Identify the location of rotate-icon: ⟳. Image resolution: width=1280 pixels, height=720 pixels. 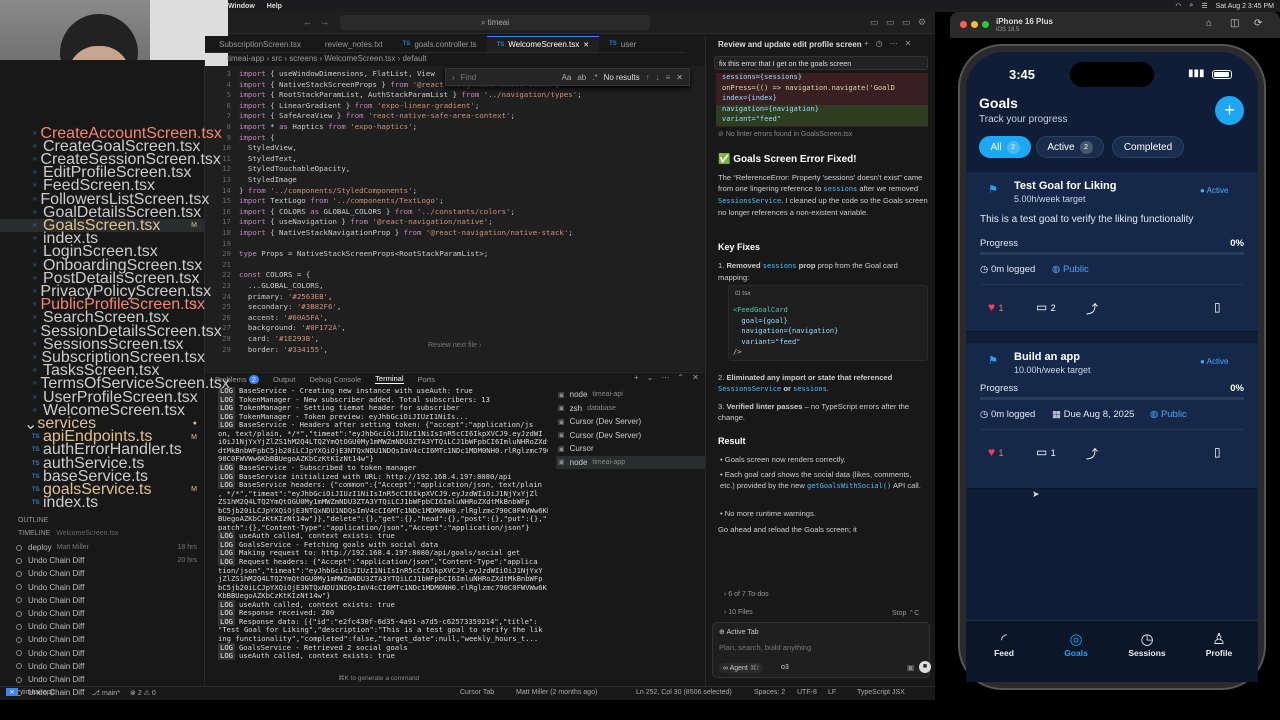
(1258, 23).